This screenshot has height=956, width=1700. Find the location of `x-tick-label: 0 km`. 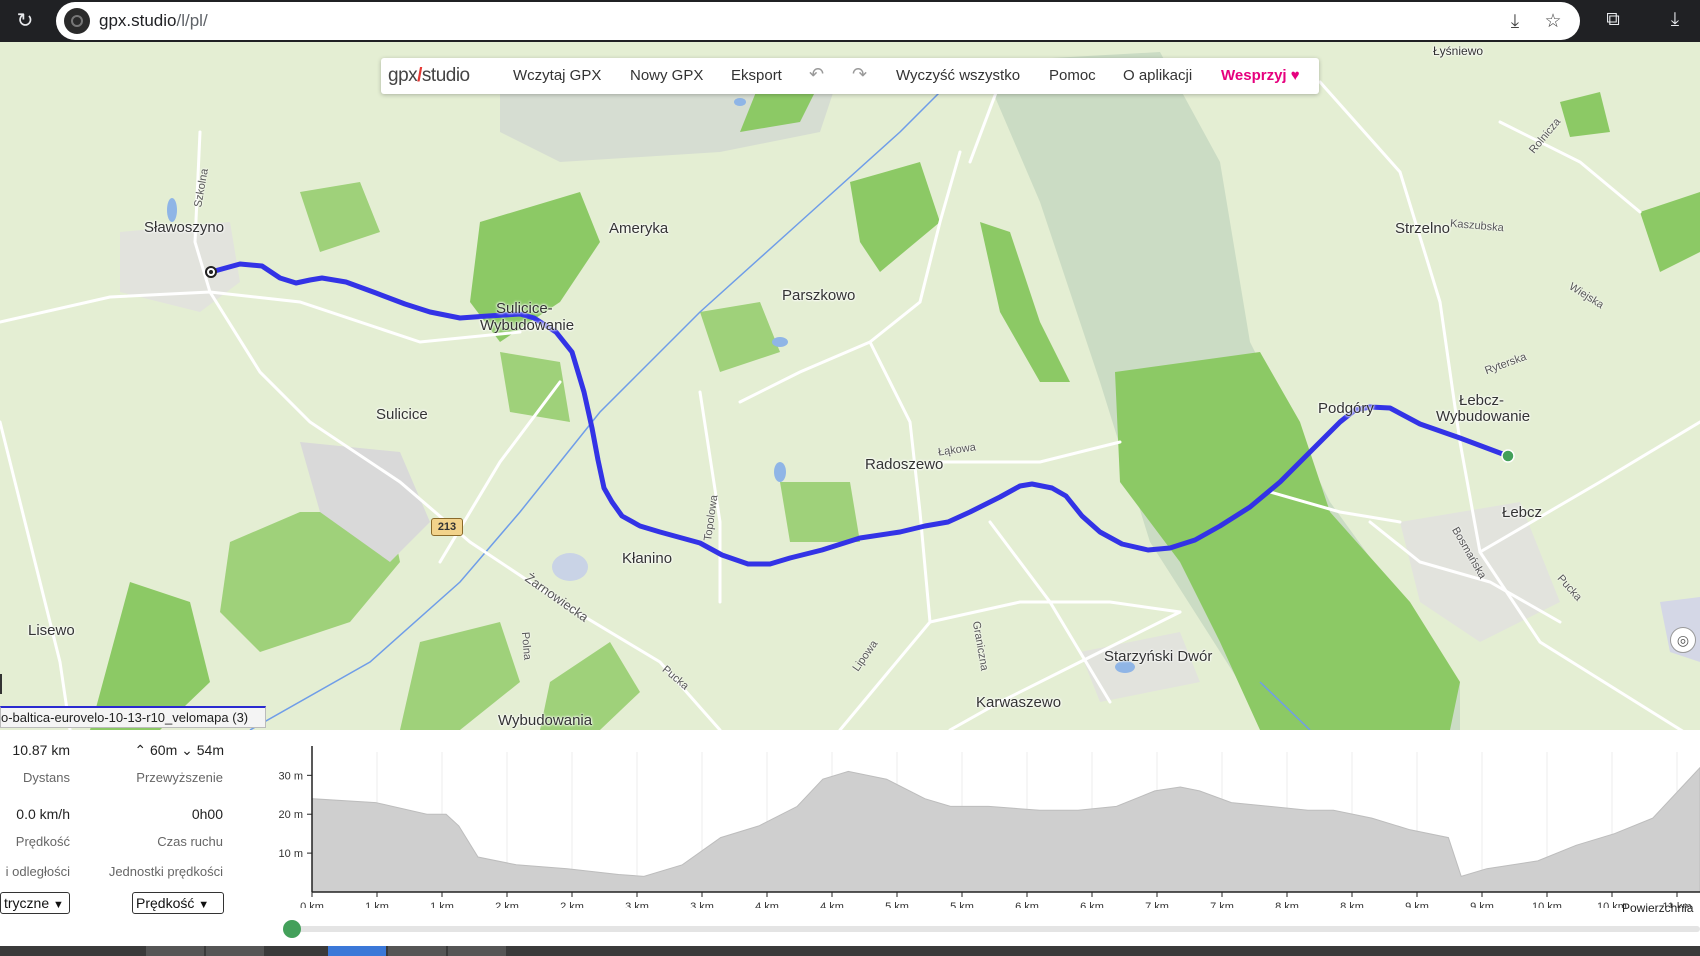

x-tick-label: 0 km is located at coordinates (312, 904).